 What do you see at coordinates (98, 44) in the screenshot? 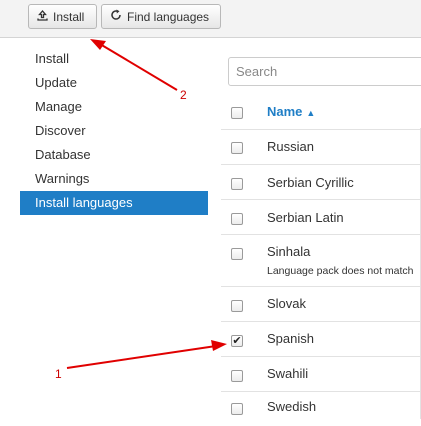
I see `arrow-2-head` at bounding box center [98, 44].